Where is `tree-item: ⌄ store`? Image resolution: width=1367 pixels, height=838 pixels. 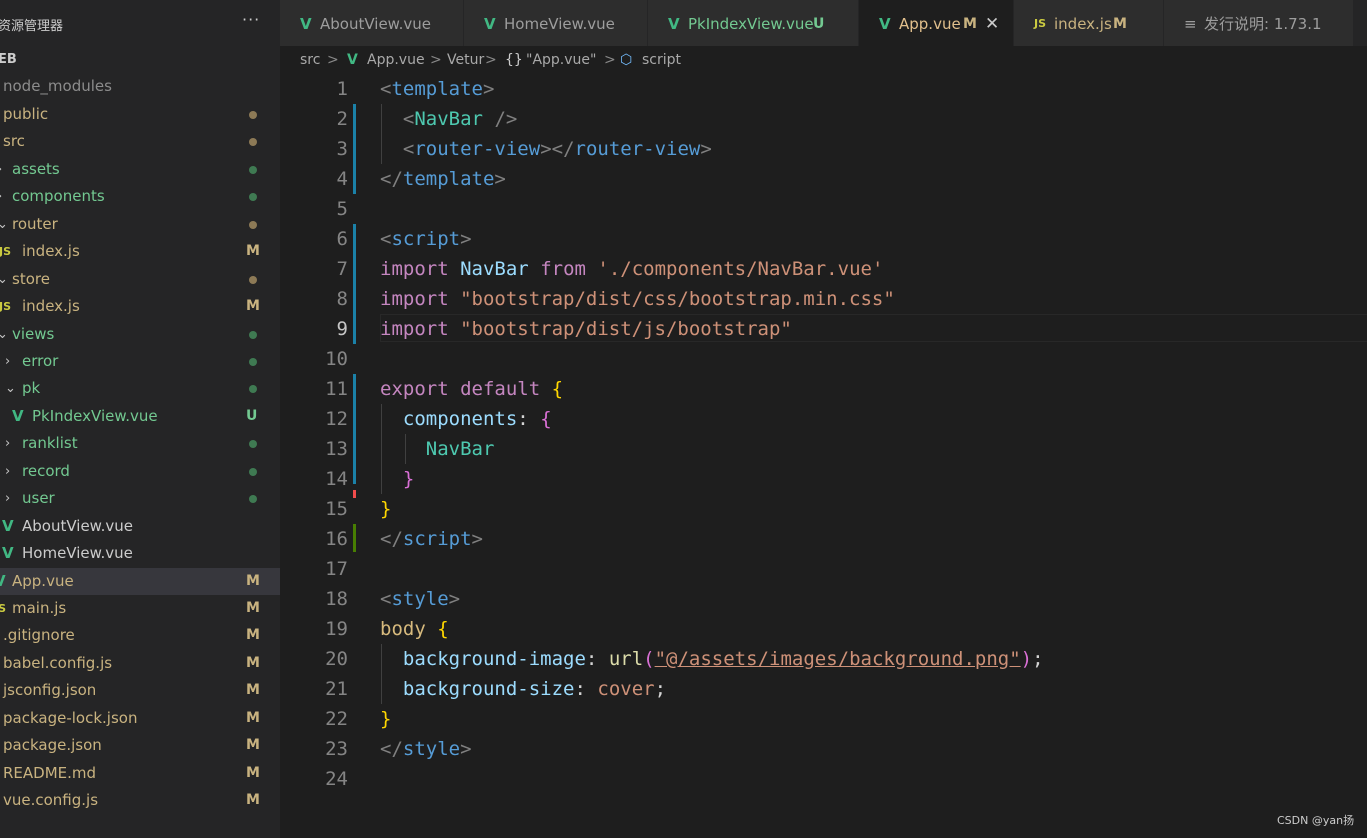
tree-item: ⌄ store is located at coordinates (140, 279).